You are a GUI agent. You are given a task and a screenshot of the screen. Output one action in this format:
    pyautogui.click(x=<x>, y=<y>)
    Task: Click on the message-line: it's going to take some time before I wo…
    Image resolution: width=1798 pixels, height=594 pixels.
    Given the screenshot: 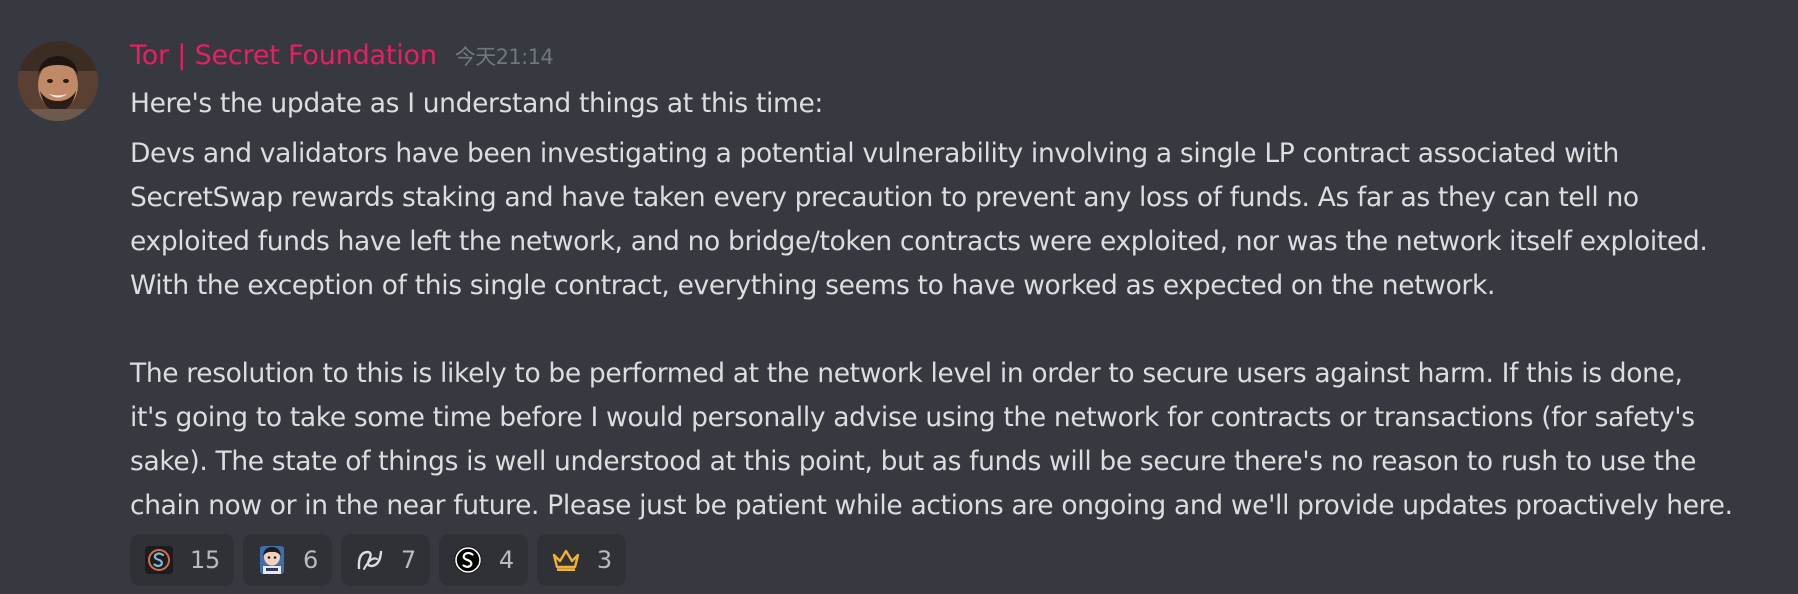 What is the action you would take?
    pyautogui.click(x=912, y=417)
    